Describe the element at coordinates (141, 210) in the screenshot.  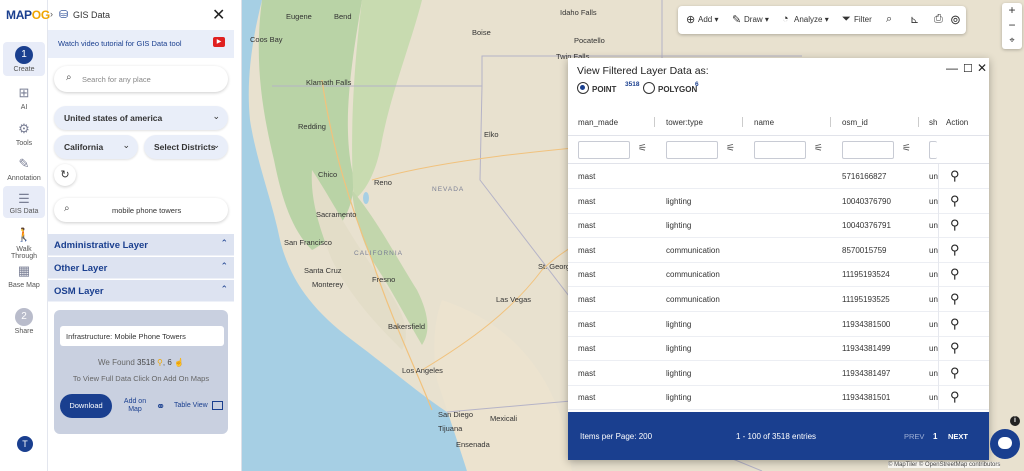
I see `layer-search: ⌕ mobile phone towers` at that location.